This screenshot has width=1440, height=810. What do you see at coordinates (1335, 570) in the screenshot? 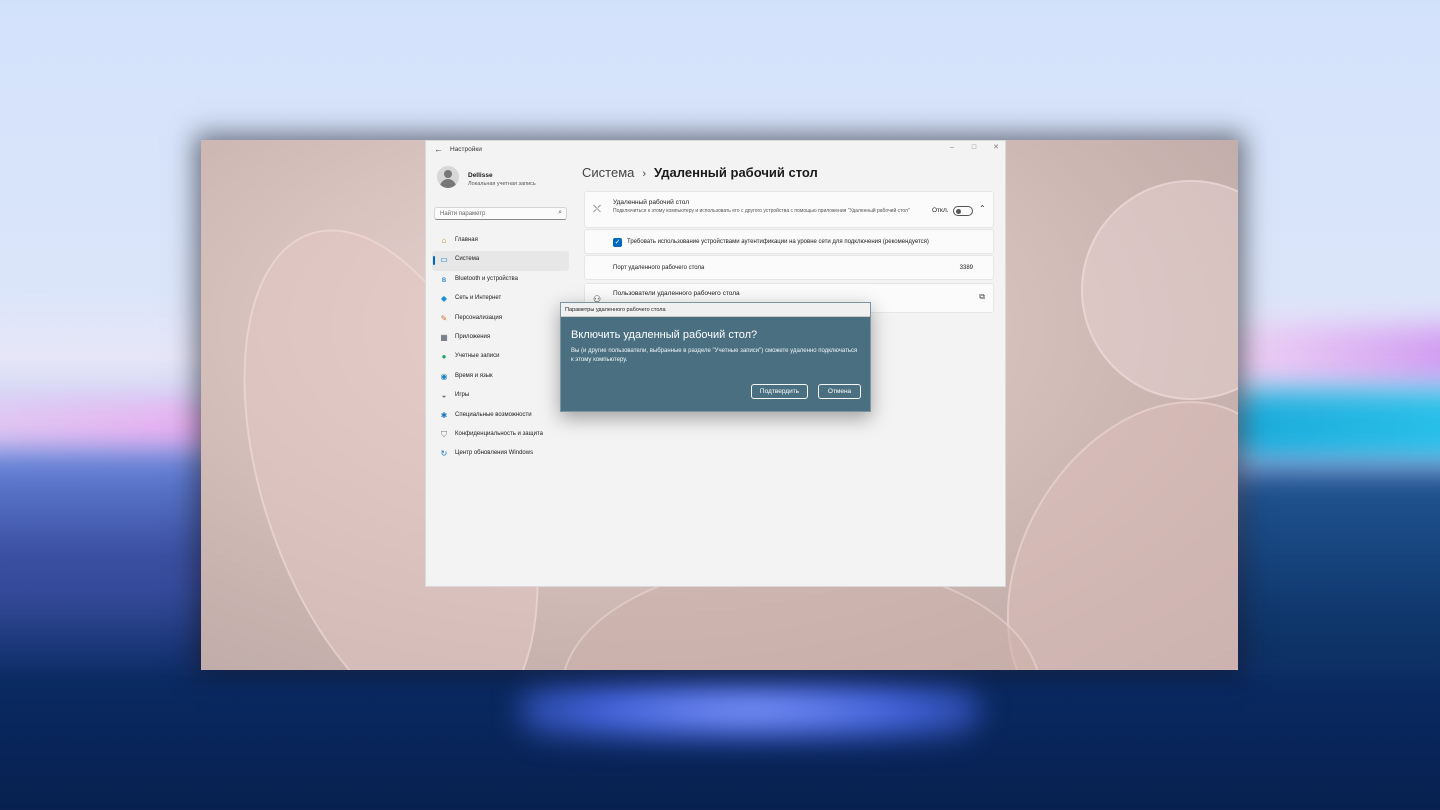
I see `background-band-navy-right` at bounding box center [1335, 570].